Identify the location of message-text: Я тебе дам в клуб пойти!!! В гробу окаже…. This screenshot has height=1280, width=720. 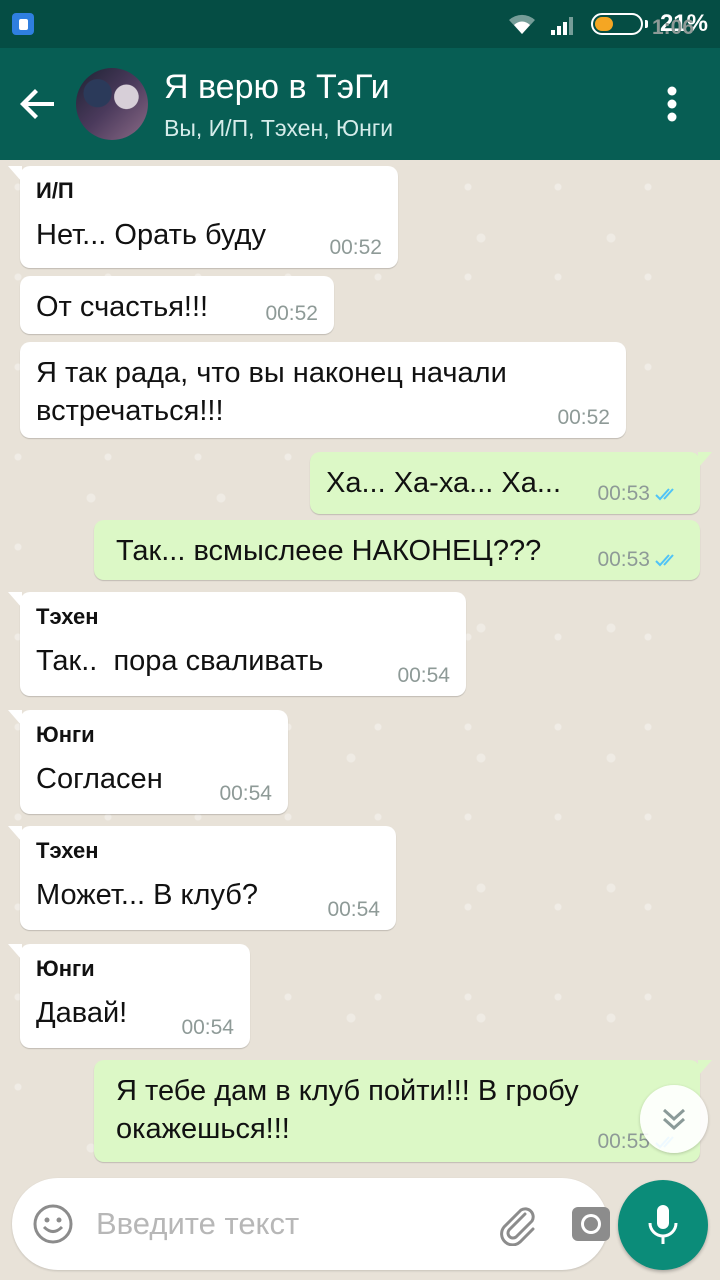
(347, 1110).